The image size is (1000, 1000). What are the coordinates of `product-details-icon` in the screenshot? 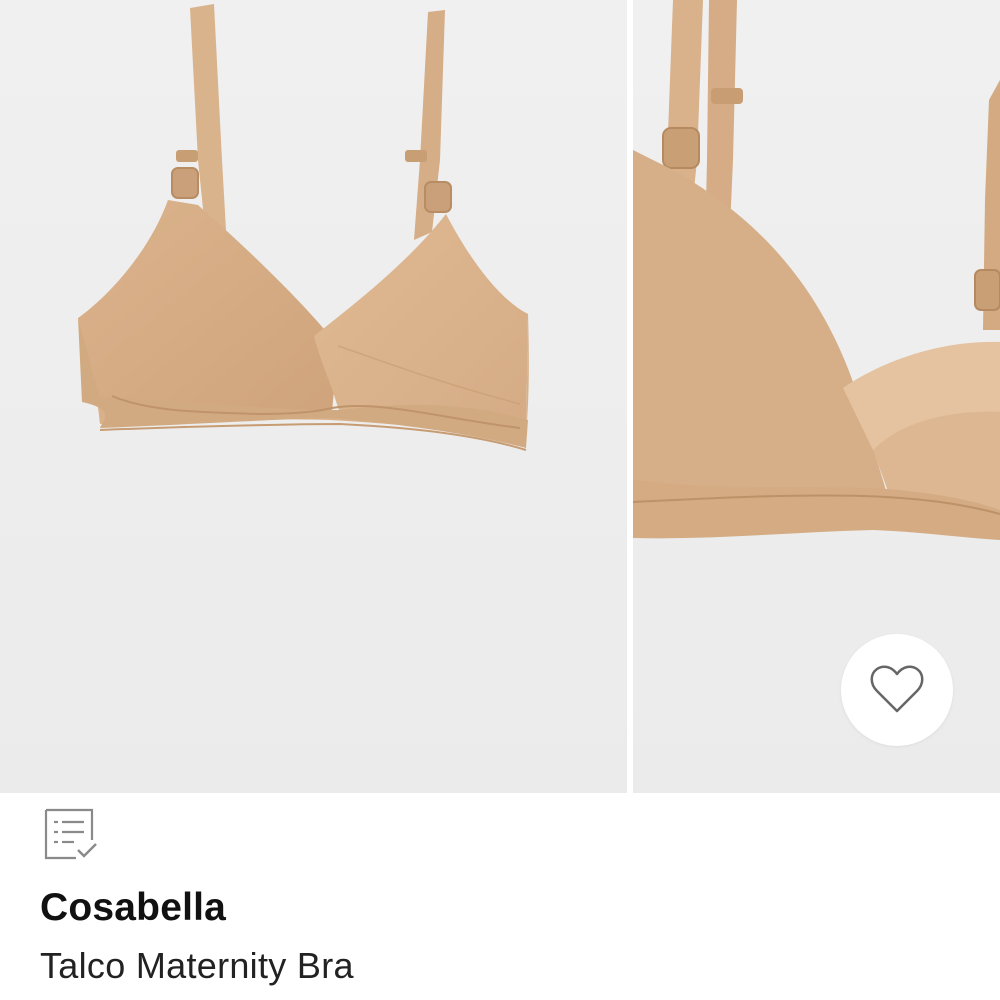 It's located at (70, 834).